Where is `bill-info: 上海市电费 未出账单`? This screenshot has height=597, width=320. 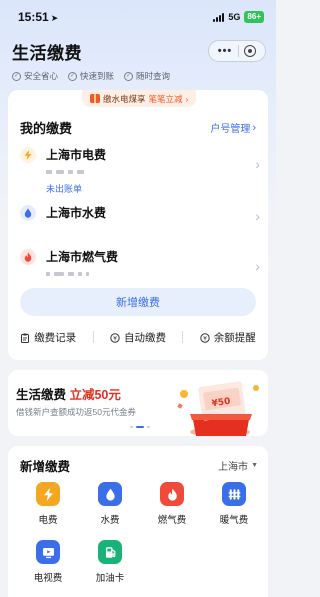 bill-info: 上海市电费 未出账单 is located at coordinates (153, 170).